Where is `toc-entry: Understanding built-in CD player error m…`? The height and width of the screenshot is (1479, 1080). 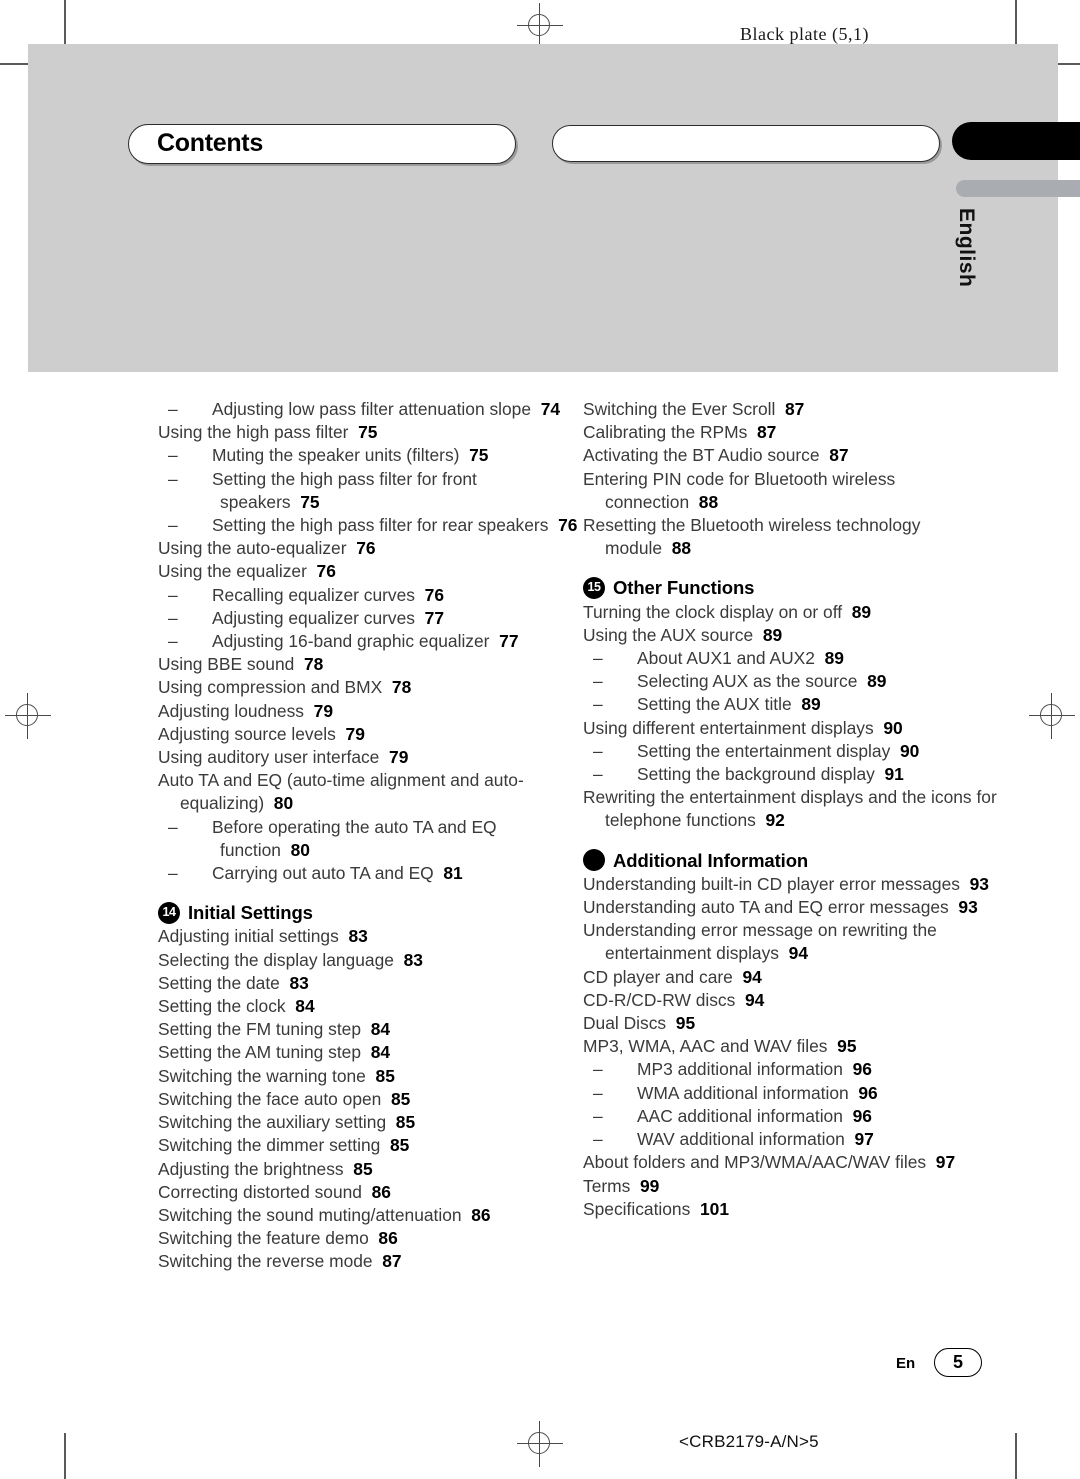
toc-entry: Understanding built-in CD player error m… is located at coordinates (793, 884).